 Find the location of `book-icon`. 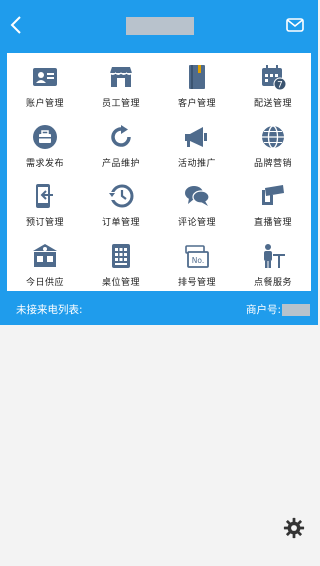

book-icon is located at coordinates (197, 77).